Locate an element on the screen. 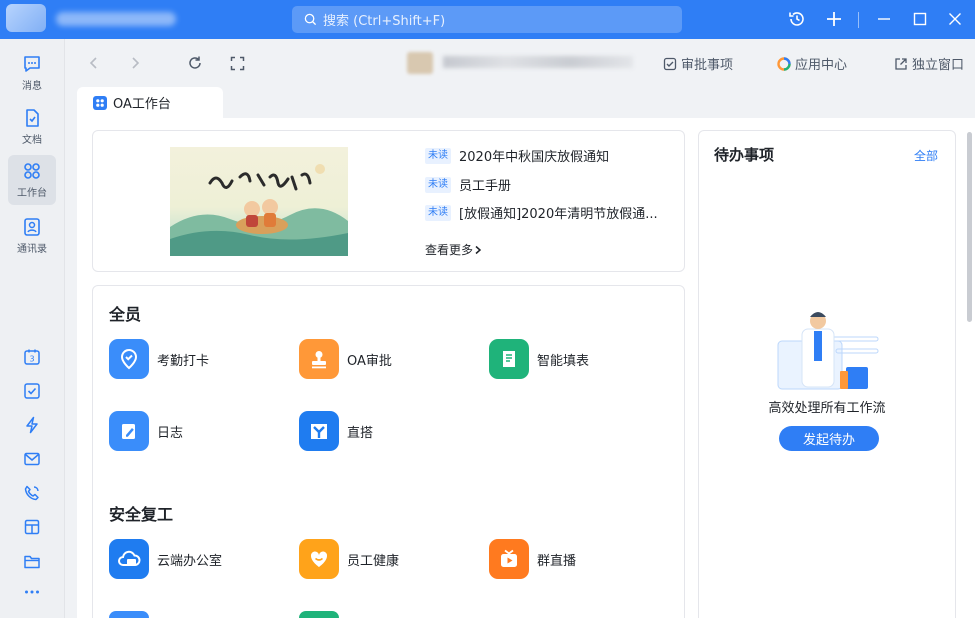 The width and height of the screenshot is (975, 618). workbench-icon is located at coordinates (32, 171).